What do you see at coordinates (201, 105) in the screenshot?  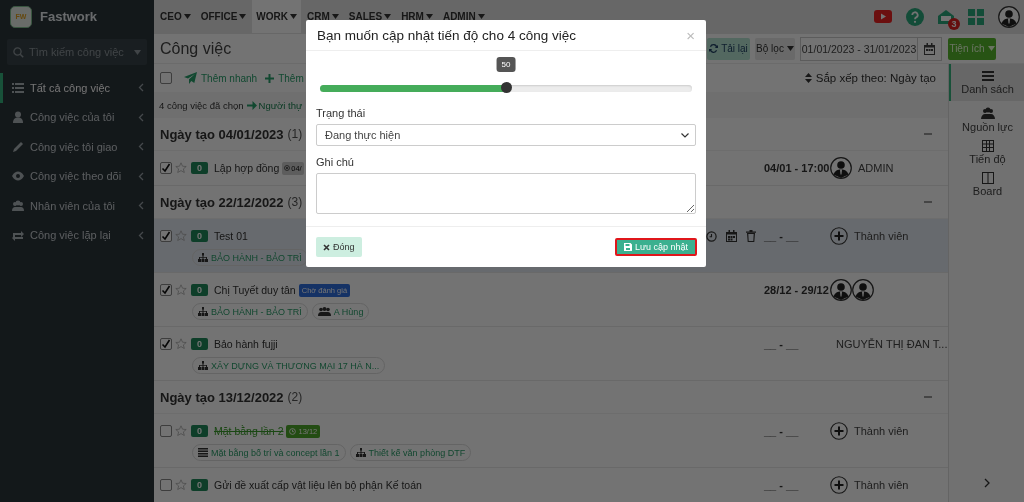 I see `selection-count: 4 công việc đã chọn` at bounding box center [201, 105].